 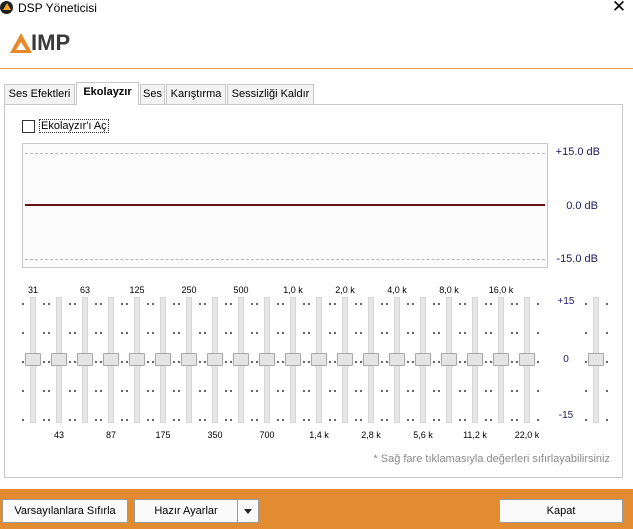 I want to click on eq-band-frequency-label: 22,0 k, so click(x=527, y=435).